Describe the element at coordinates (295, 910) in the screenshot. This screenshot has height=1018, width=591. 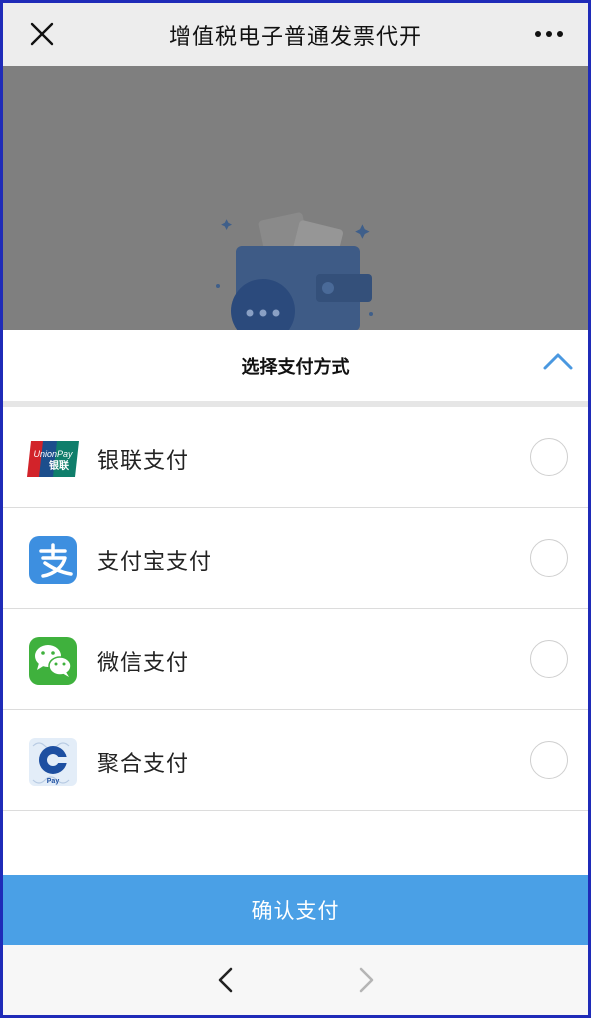
I see `confirm-payment-button: 确认支付` at that location.